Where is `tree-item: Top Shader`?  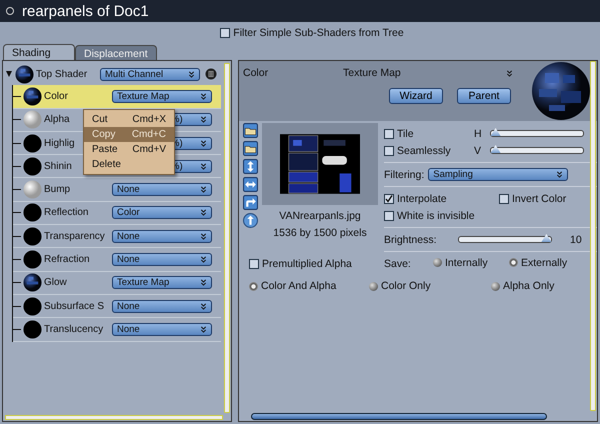 tree-item: Top Shader is located at coordinates (67, 74).